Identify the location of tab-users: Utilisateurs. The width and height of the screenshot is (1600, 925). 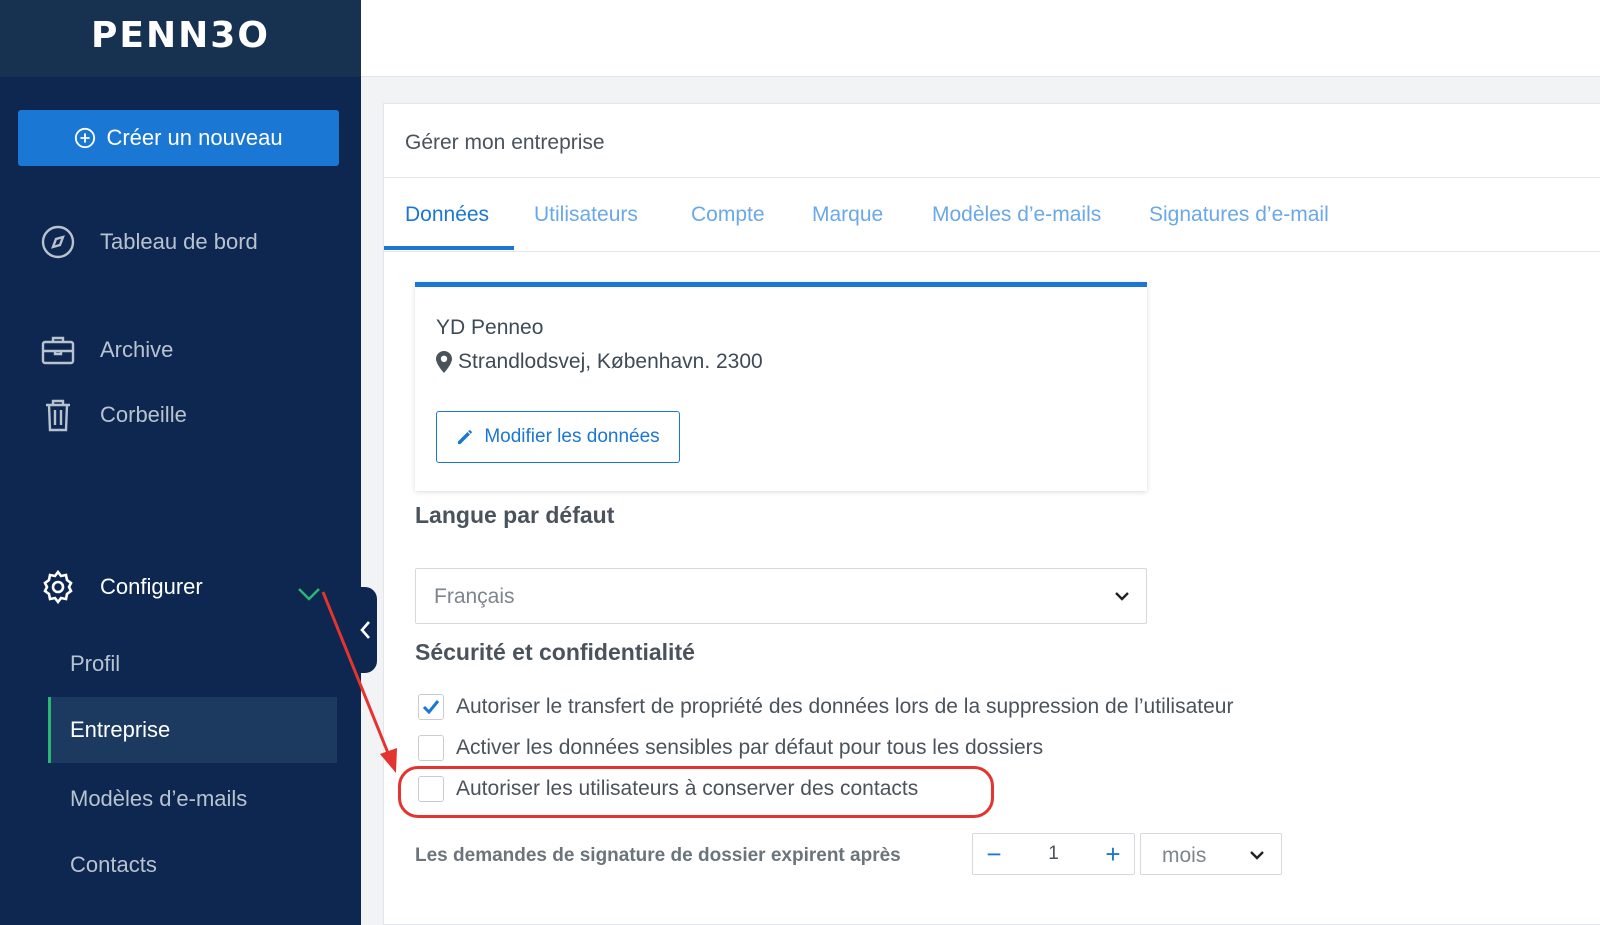
(586, 215).